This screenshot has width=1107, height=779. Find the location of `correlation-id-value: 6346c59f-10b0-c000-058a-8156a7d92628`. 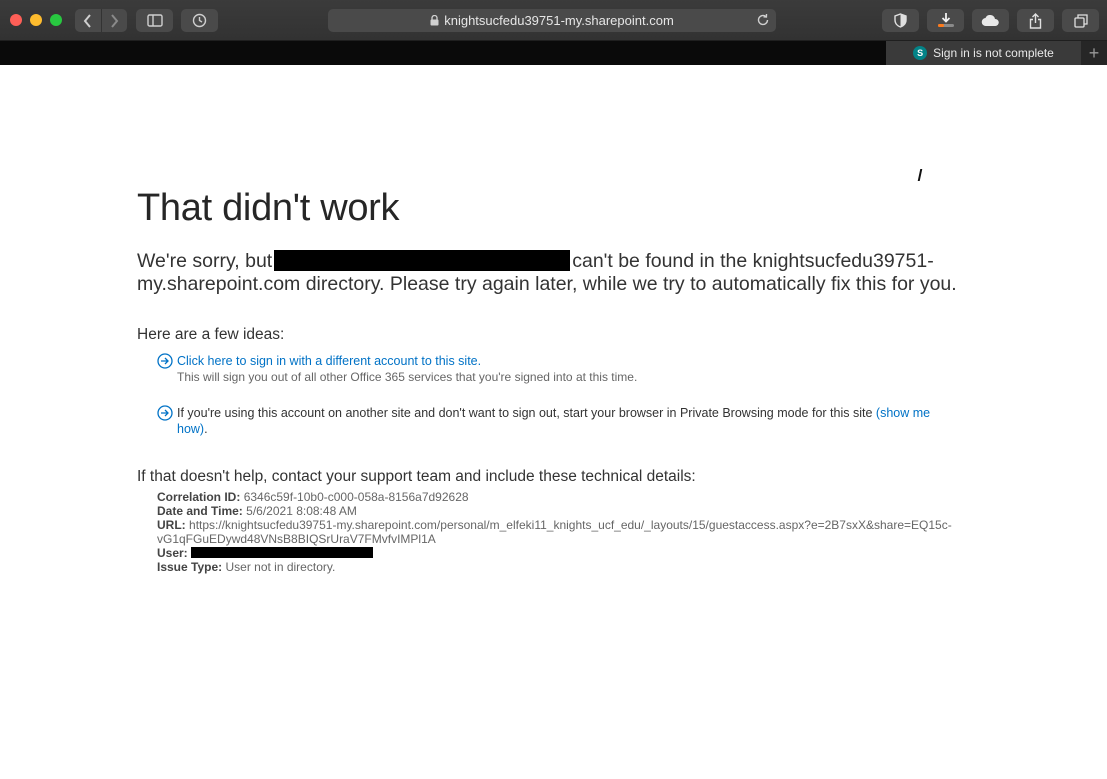

correlation-id-value: 6346c59f-10b0-c000-058a-8156a7d92628 is located at coordinates (356, 497).